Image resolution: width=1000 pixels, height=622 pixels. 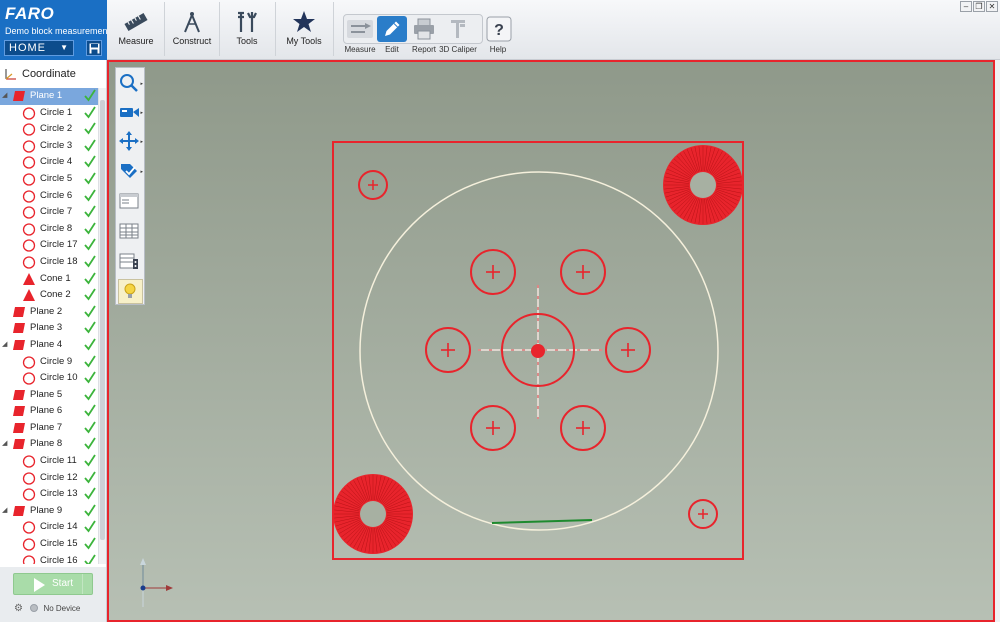 I want to click on tree-item-label: Plane 5, so click(x=46, y=394).